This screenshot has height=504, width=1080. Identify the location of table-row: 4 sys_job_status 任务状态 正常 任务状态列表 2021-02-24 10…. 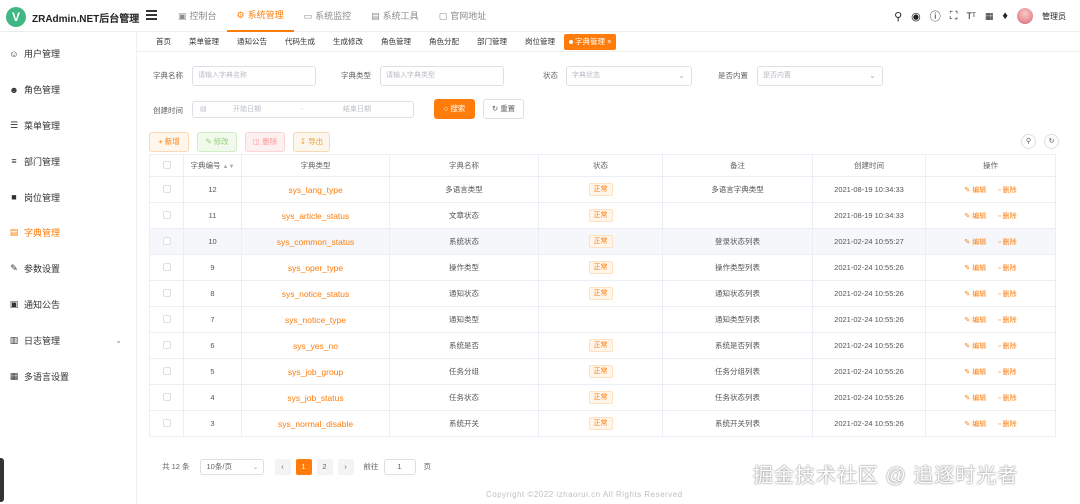
(602, 397).